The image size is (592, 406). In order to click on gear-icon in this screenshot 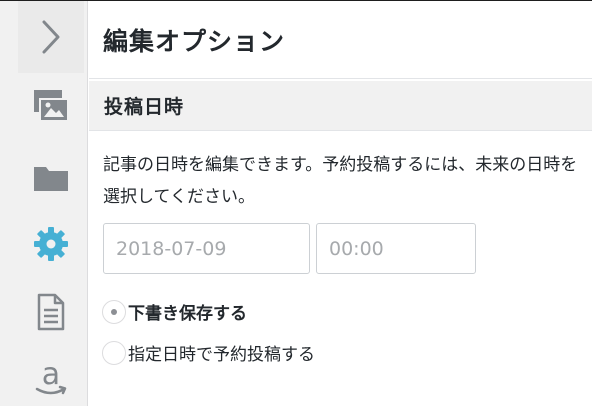, I will do `click(51, 244)`.